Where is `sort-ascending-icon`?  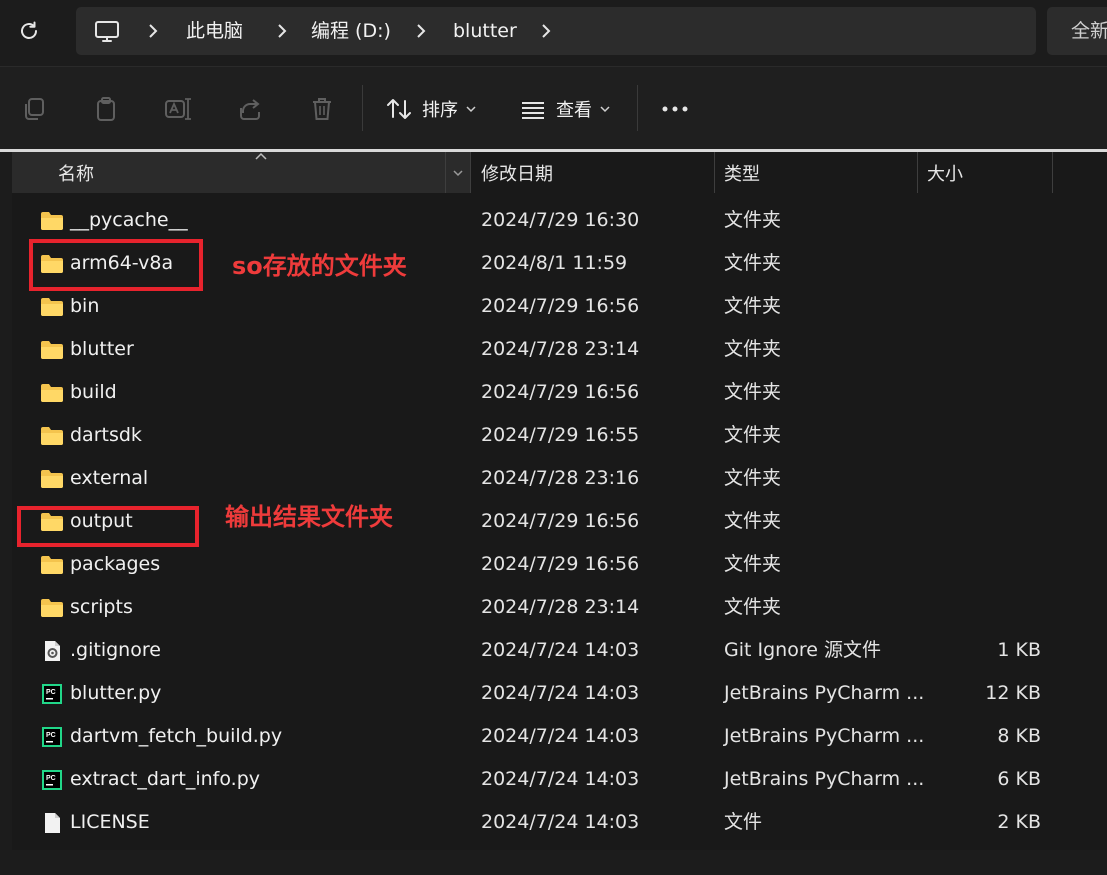
sort-ascending-icon is located at coordinates (261, 156).